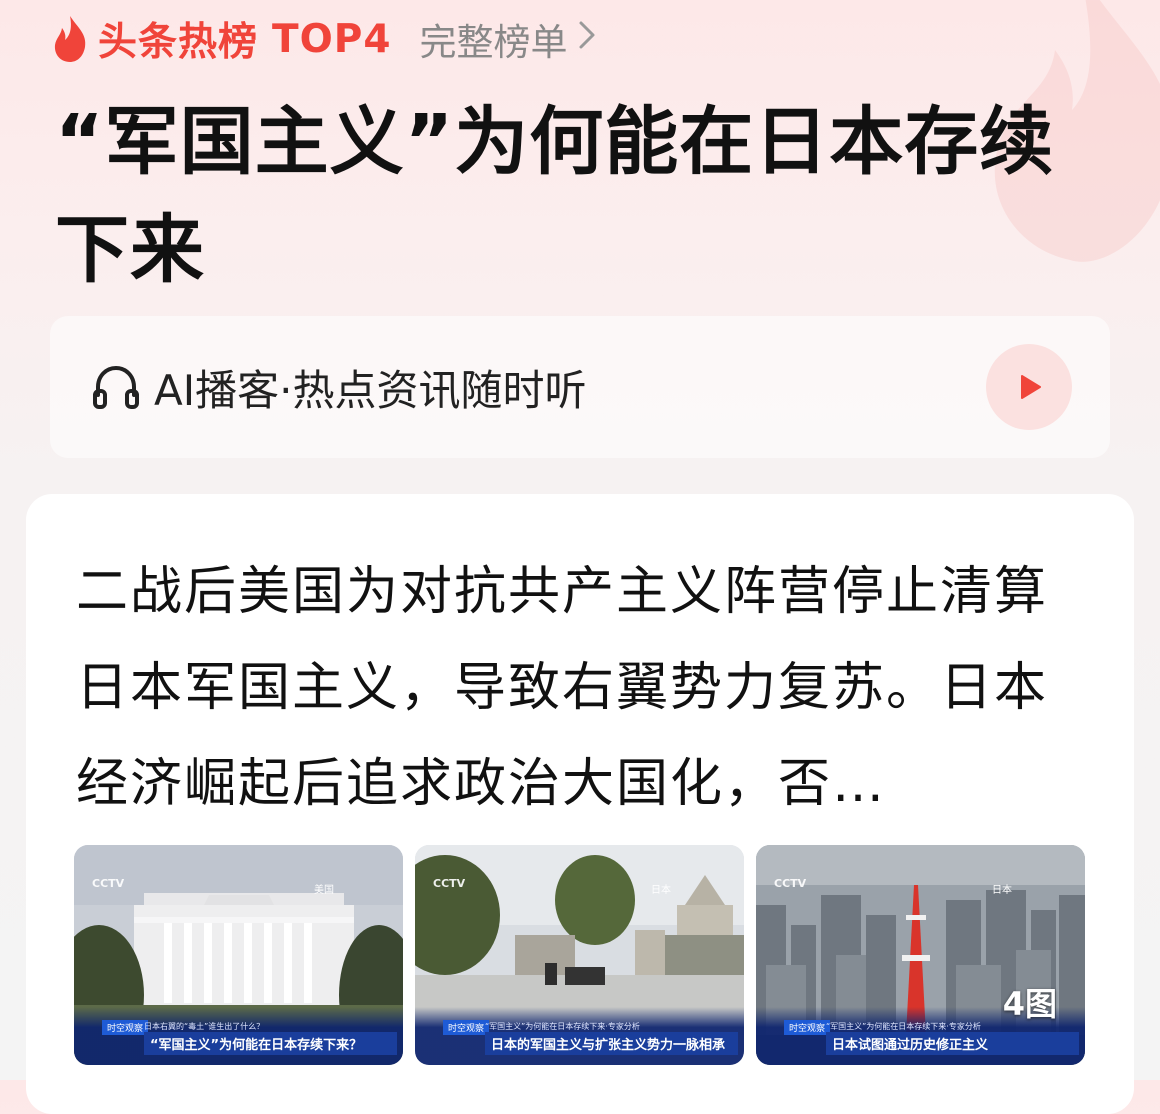  What do you see at coordinates (70, 39) in the screenshot?
I see `flame-icon` at bounding box center [70, 39].